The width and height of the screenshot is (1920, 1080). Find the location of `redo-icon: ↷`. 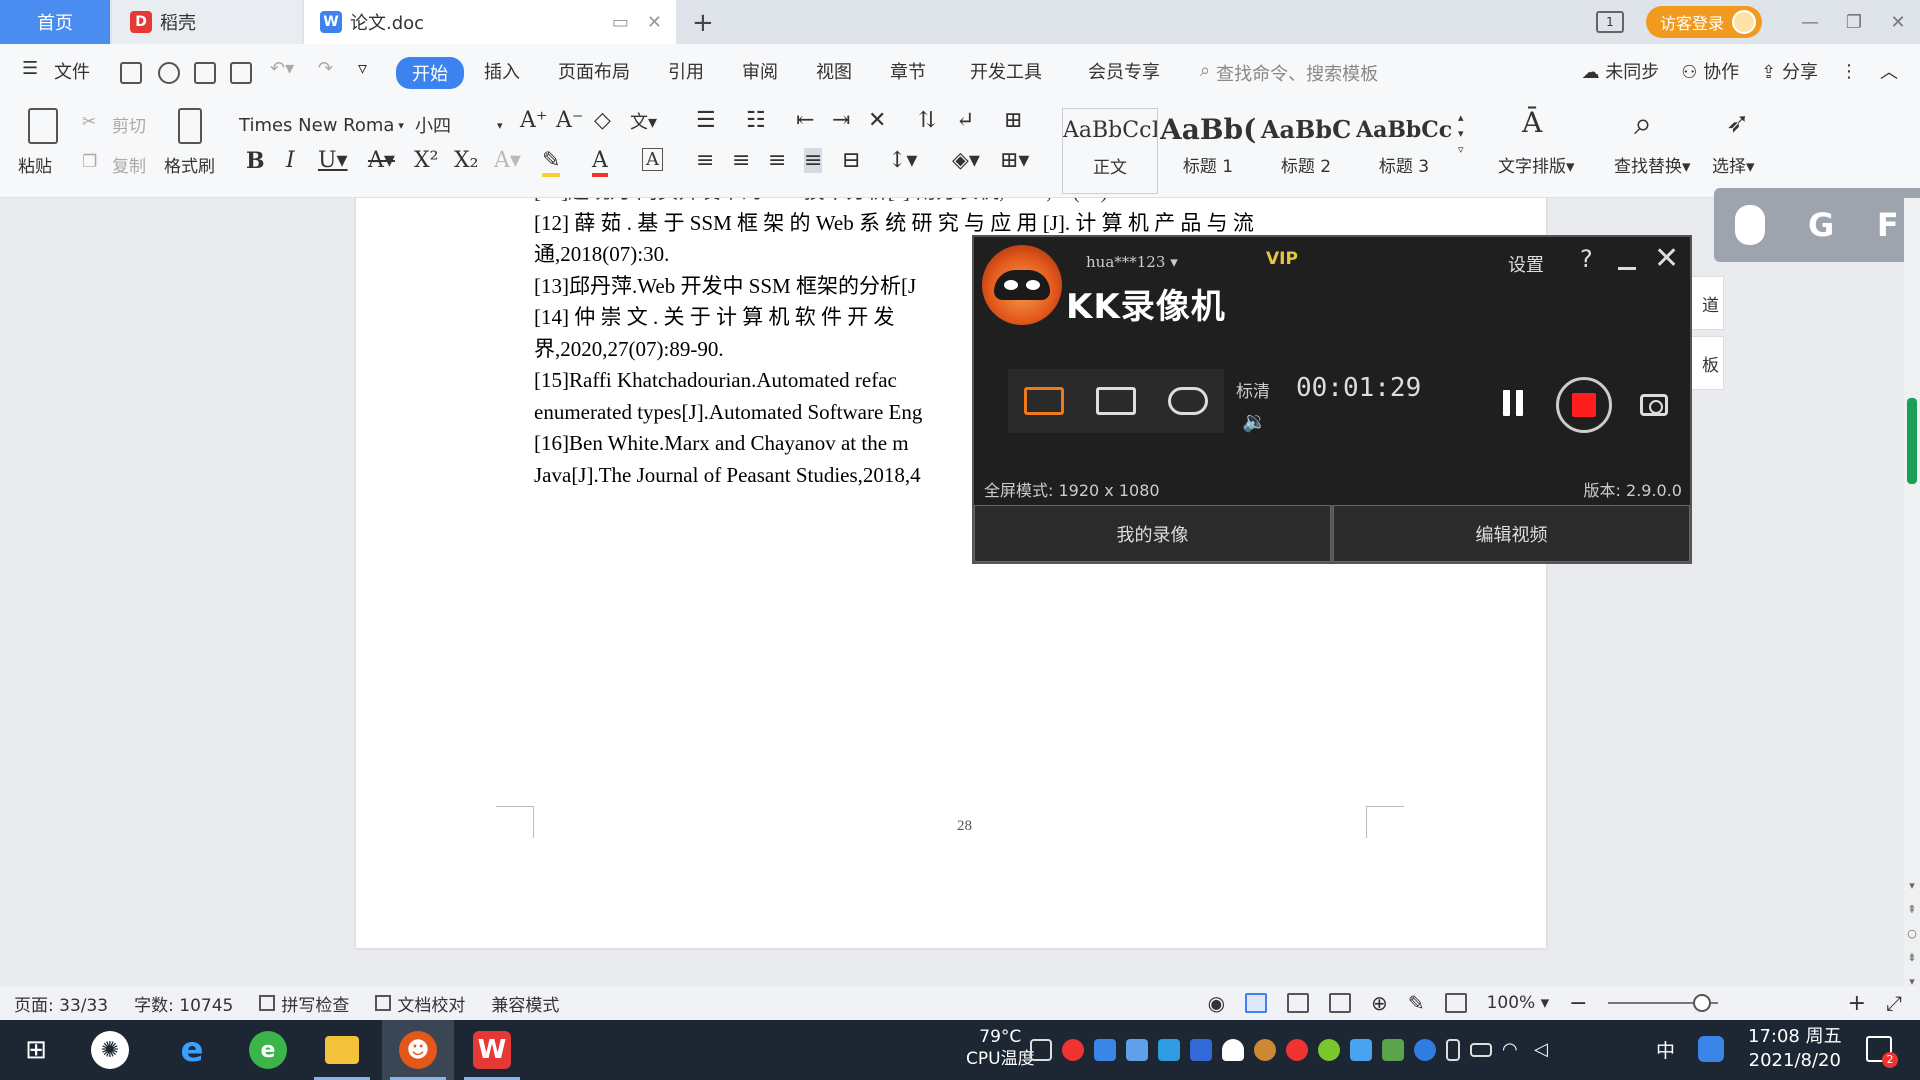

redo-icon: ↷ is located at coordinates (325, 68).